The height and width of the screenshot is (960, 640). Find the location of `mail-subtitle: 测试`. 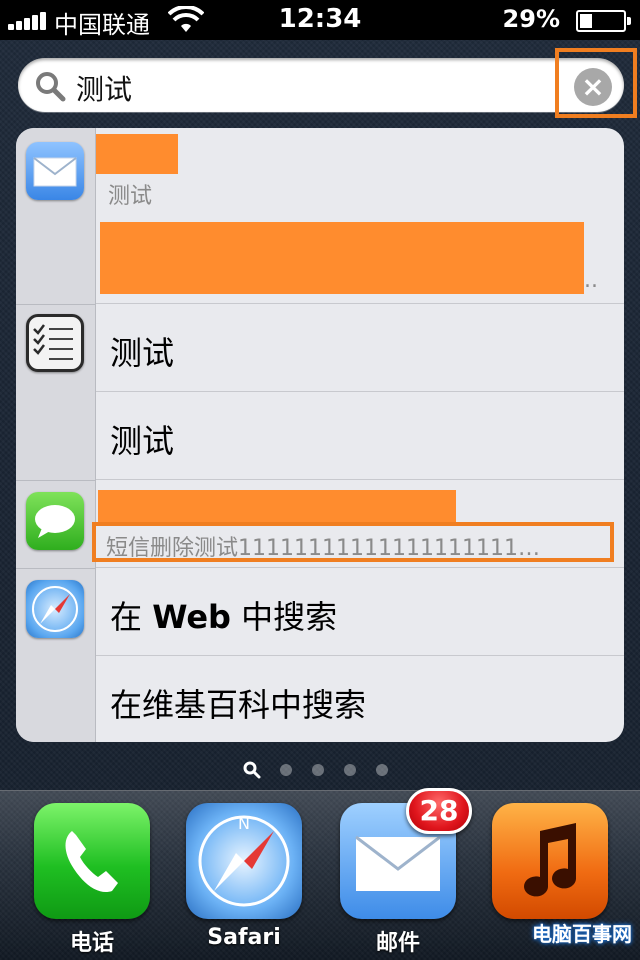

mail-subtitle: 测试 is located at coordinates (130, 196).